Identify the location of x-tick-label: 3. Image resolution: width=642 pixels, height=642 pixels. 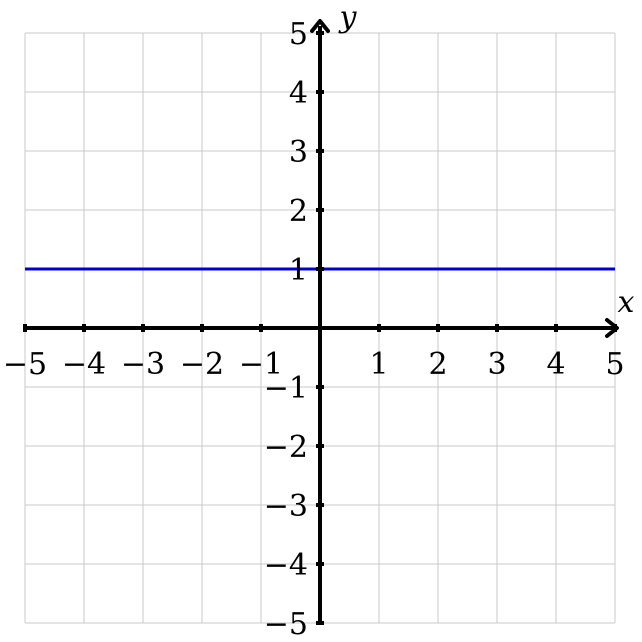
(496, 364).